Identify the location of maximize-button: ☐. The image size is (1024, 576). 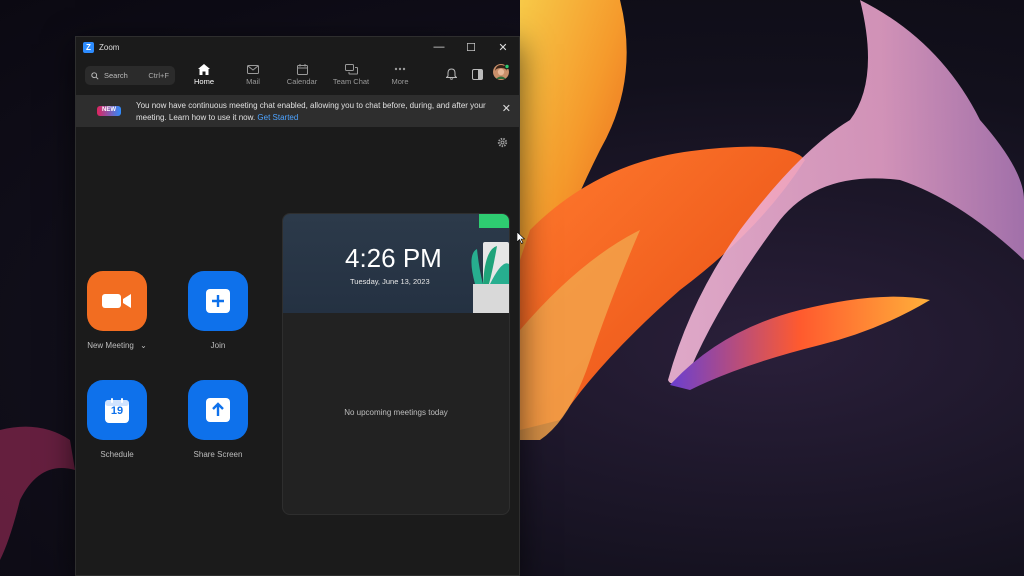
(471, 47).